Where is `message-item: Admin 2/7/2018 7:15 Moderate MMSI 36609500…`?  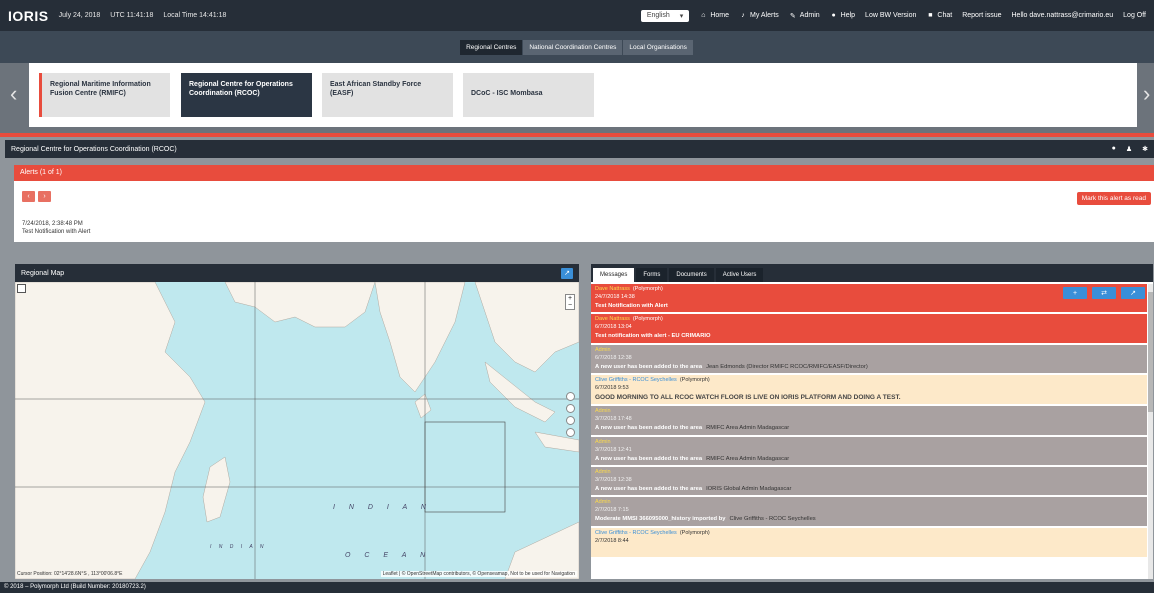
message-item: Admin 2/7/2018 7:15 Moderate MMSI 36609500… is located at coordinates (869, 511).